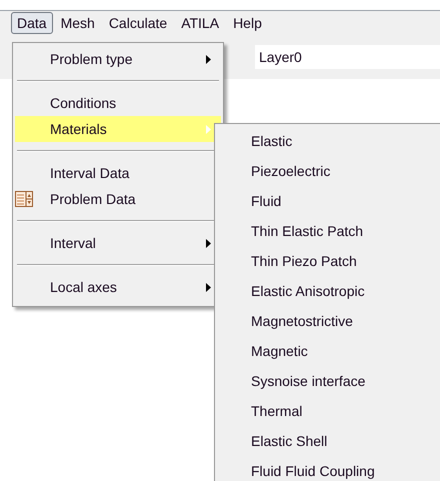 Image resolution: width=440 pixels, height=481 pixels. I want to click on menu-bar-item: Data, so click(32, 23).